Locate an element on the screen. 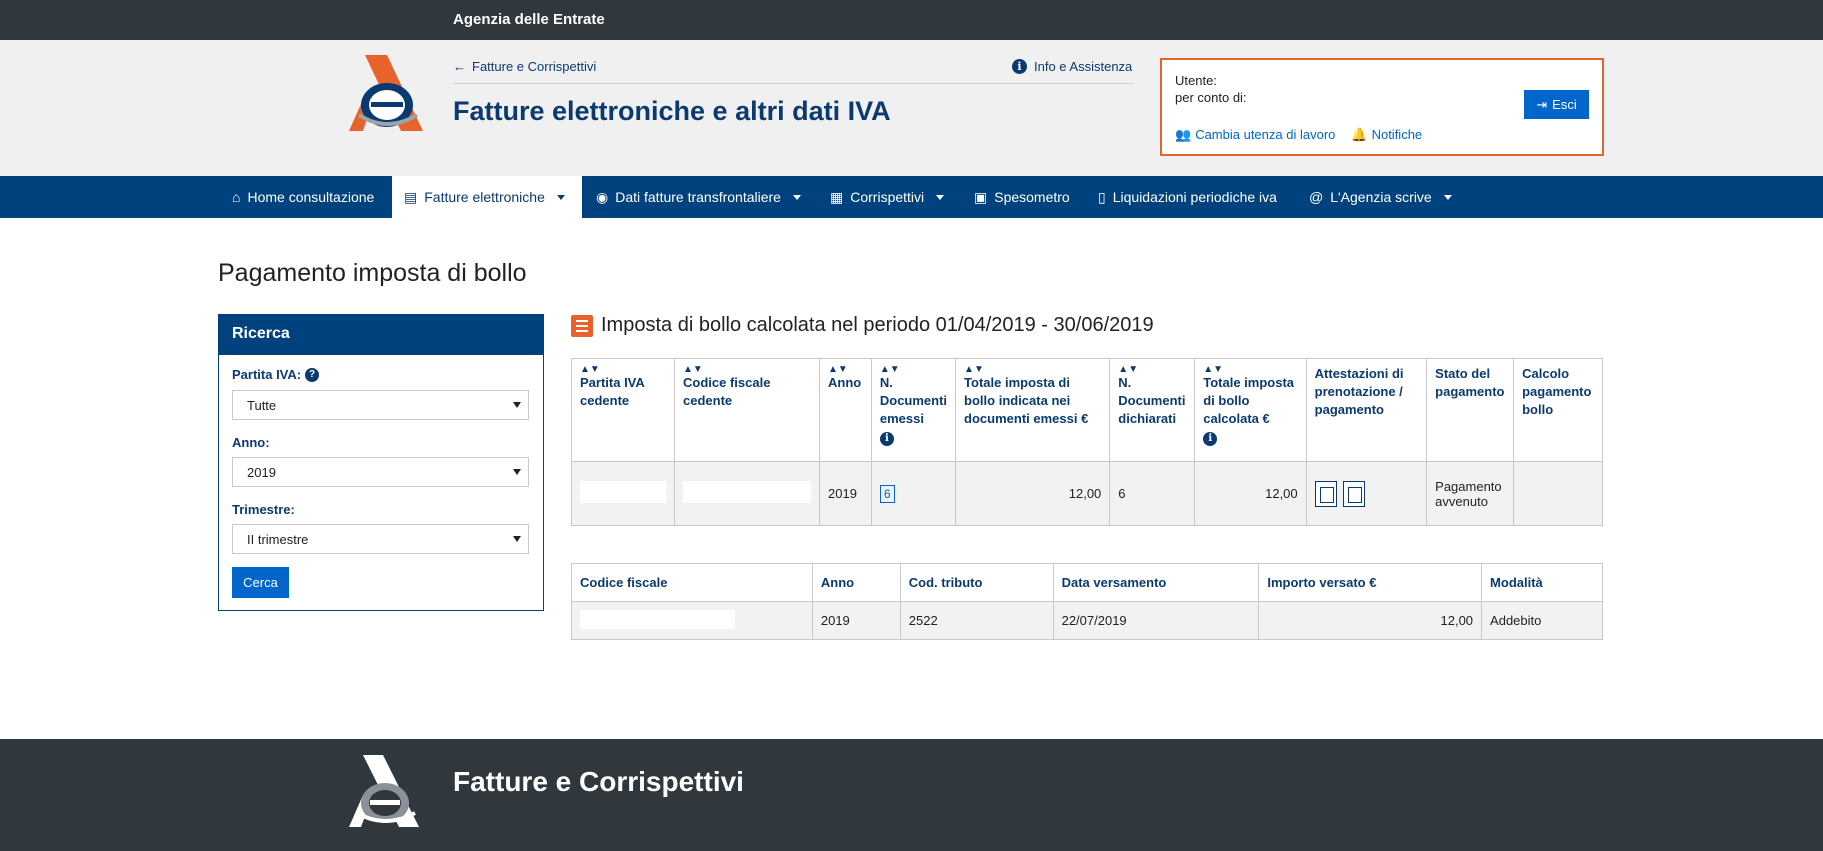 The height and width of the screenshot is (851, 1823). cell-n-documenti: 6 is located at coordinates (913, 493).